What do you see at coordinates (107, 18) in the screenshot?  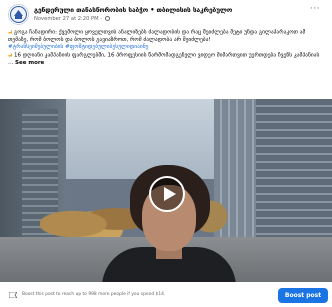 I see `globe-icon` at bounding box center [107, 18].